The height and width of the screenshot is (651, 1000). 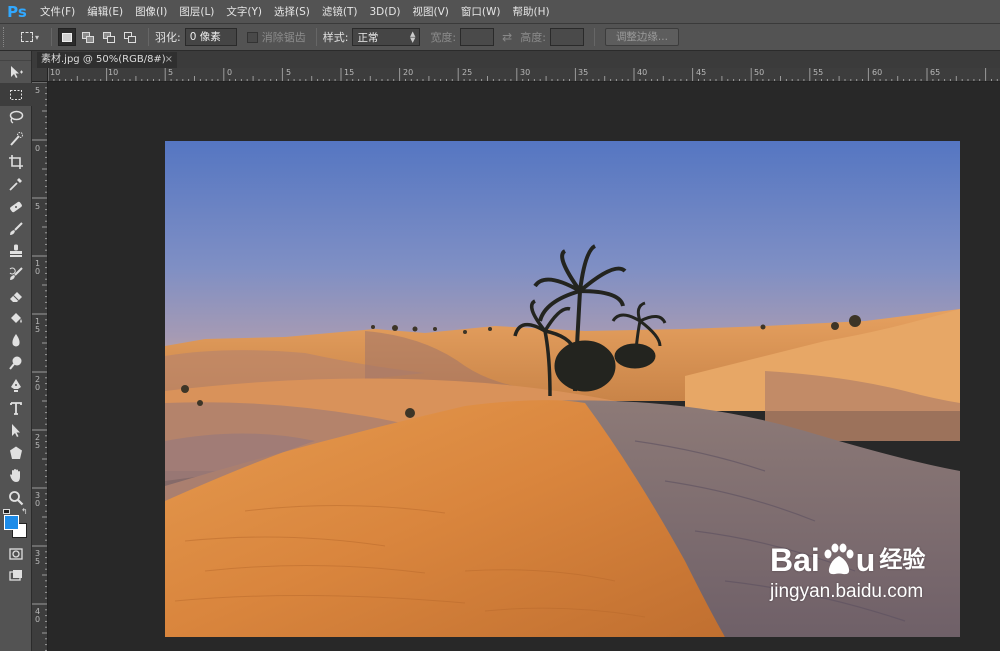 I want to click on foreground-color-swatch, so click(x=11, y=522).